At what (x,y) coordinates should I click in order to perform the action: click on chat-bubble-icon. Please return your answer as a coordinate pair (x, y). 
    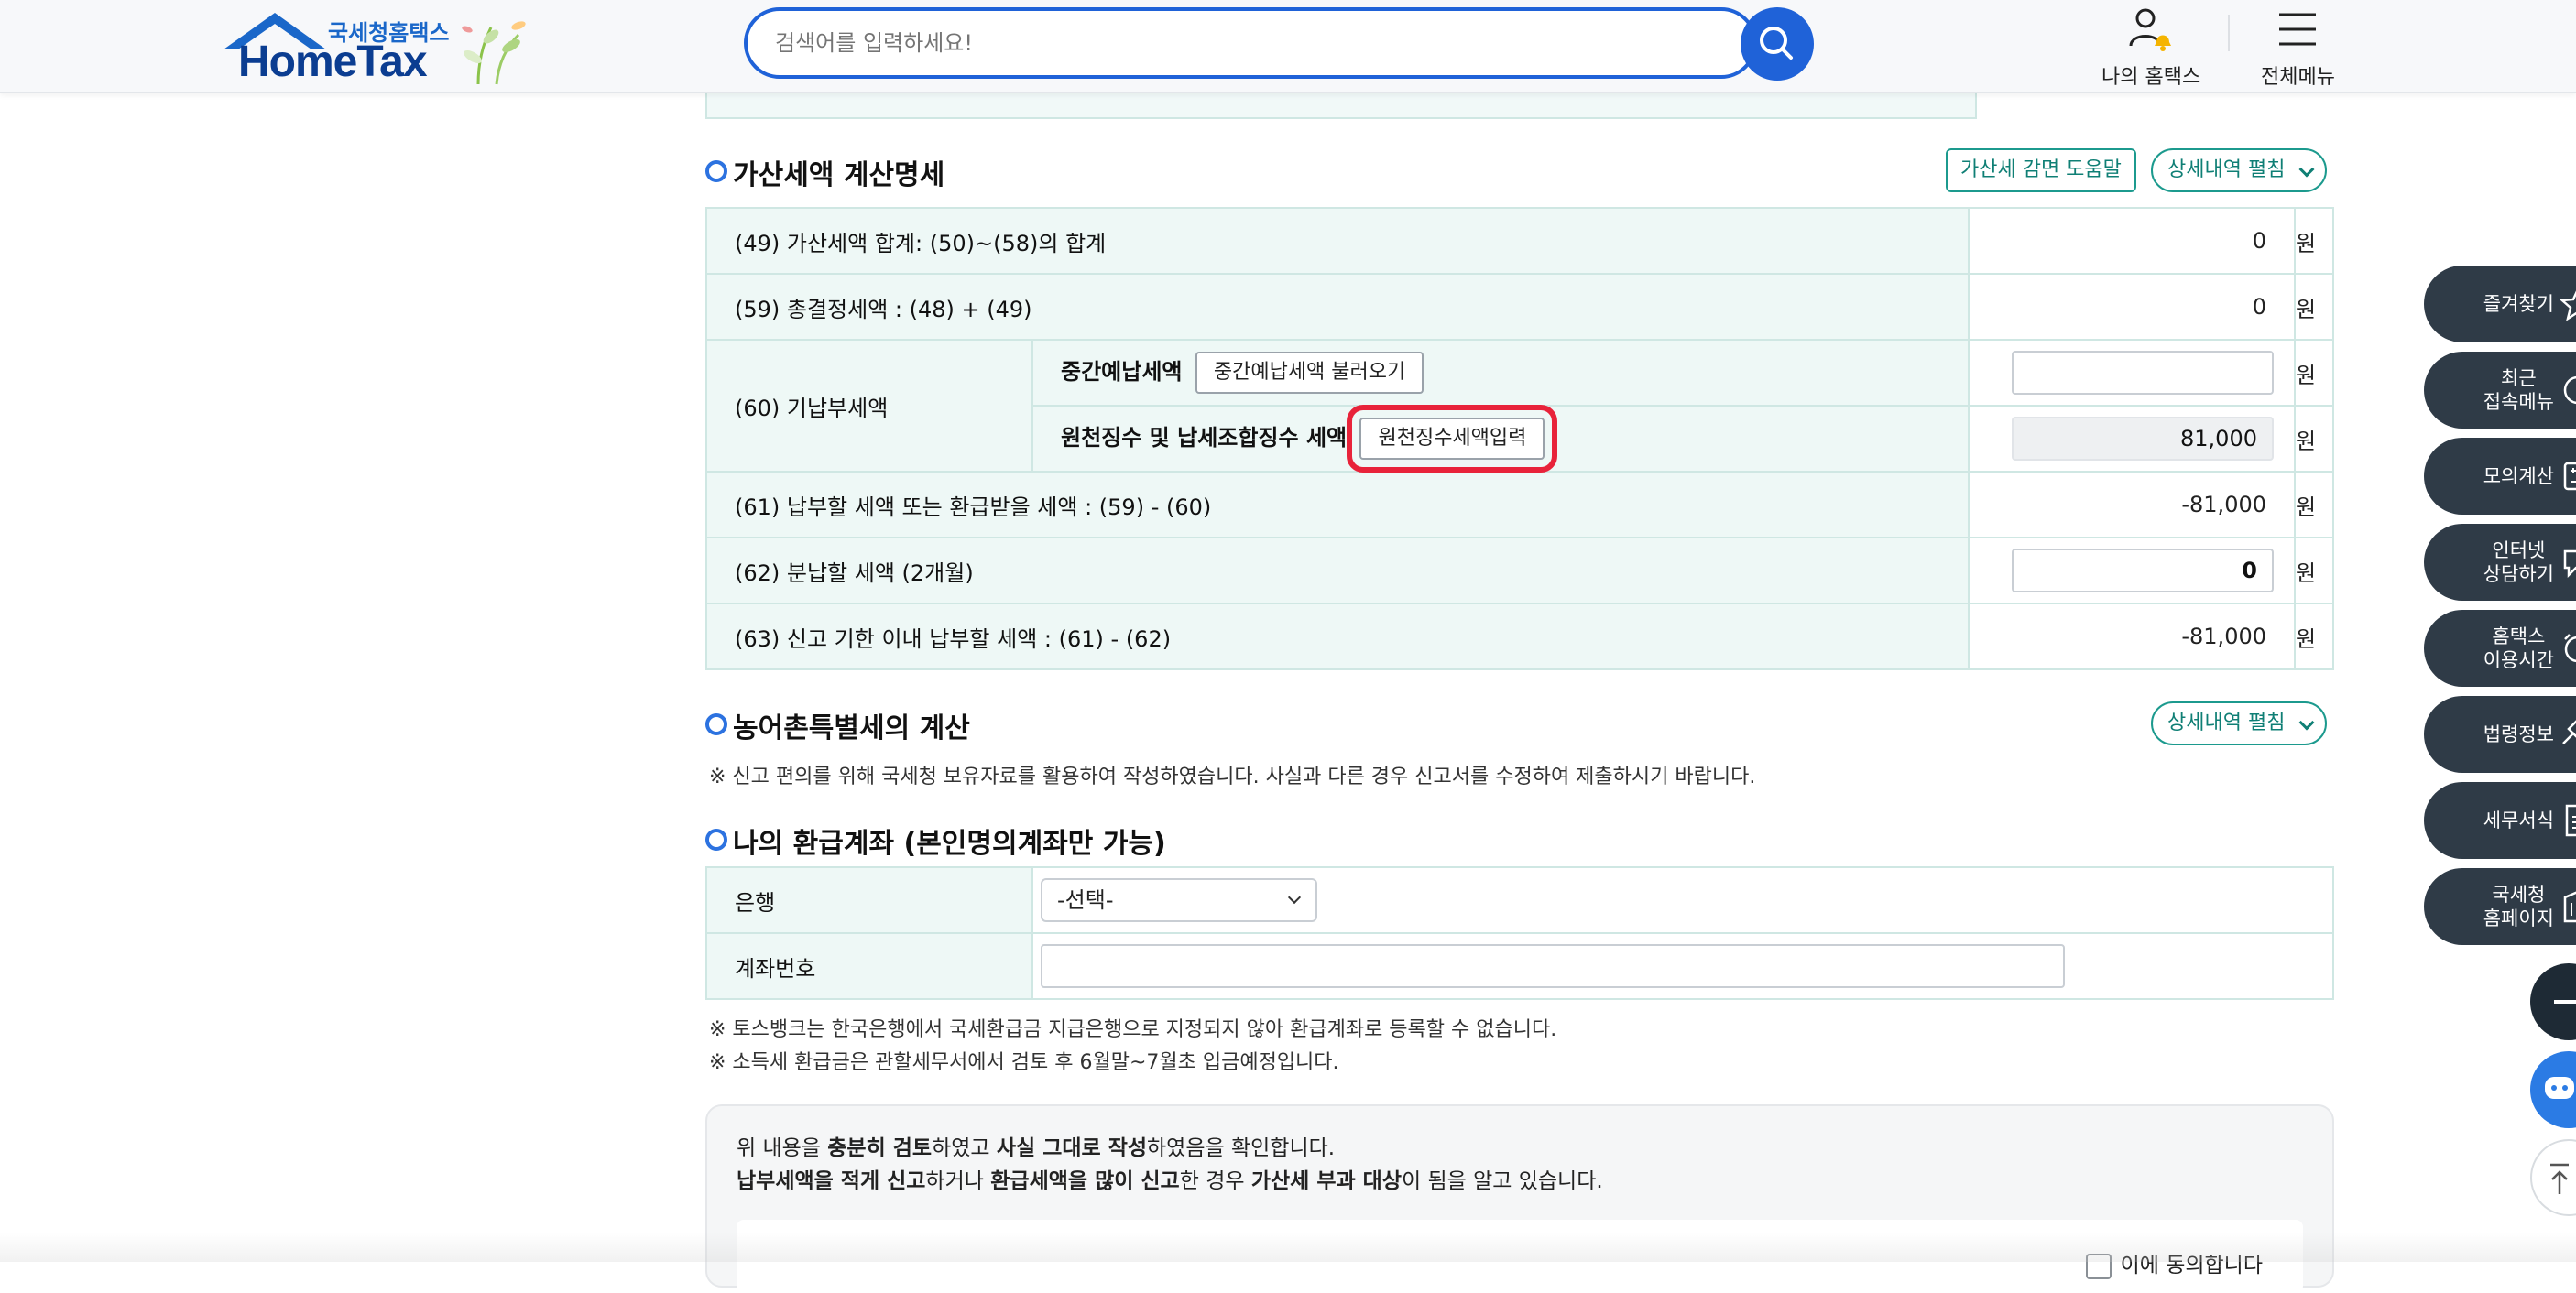
    Looking at the image, I should click on (2570, 564).